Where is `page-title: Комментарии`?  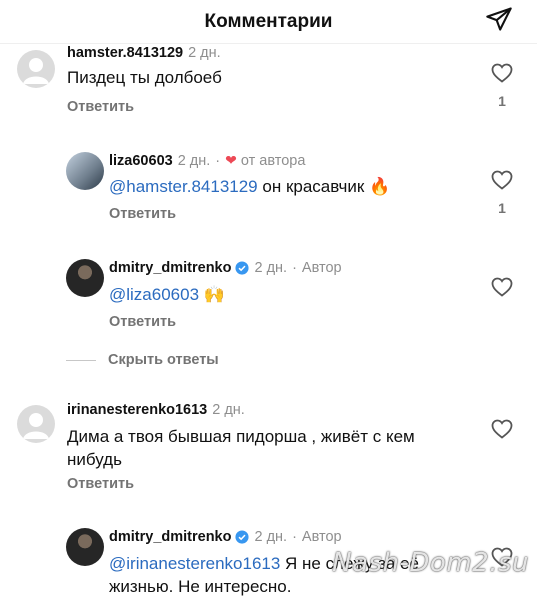
page-title: Комментарии is located at coordinates (268, 21).